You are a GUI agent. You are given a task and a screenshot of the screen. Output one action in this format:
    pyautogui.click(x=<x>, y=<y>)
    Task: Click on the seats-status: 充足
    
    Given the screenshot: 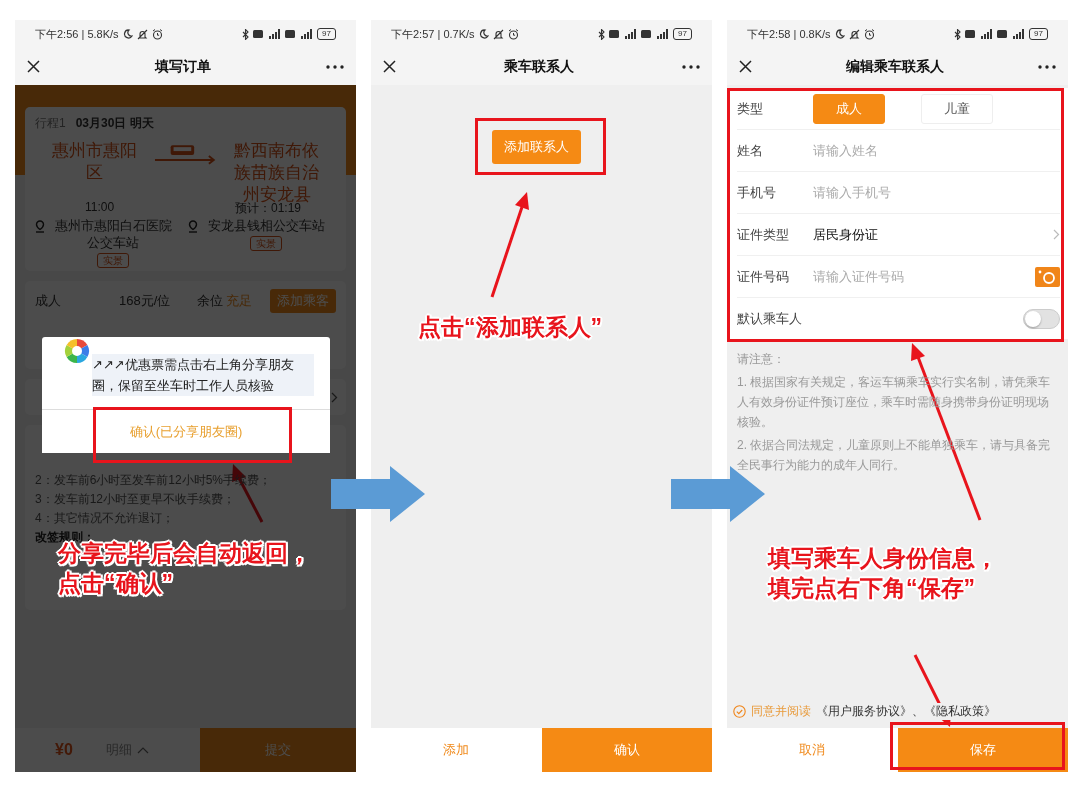 What is the action you would take?
    pyautogui.click(x=239, y=301)
    